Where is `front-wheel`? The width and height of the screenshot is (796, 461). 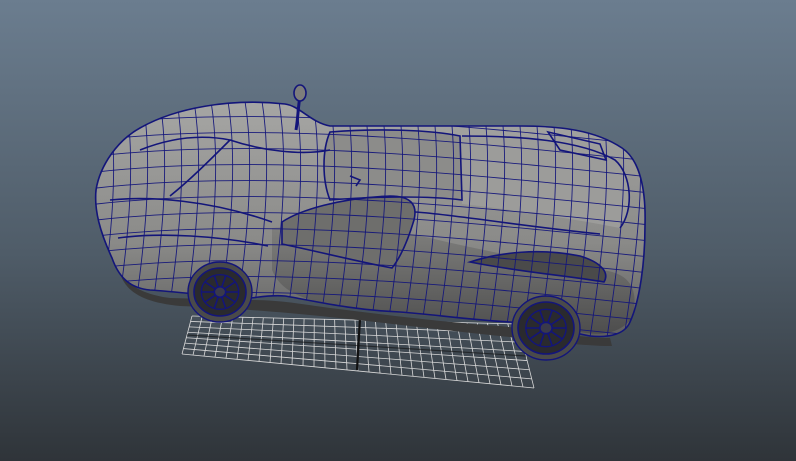
front-wheel is located at coordinates (220, 292).